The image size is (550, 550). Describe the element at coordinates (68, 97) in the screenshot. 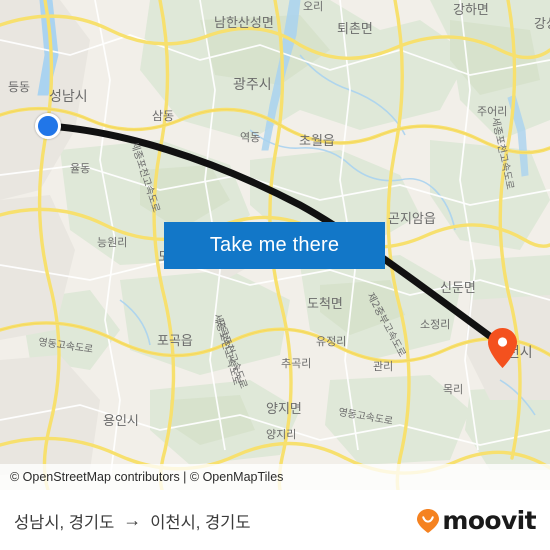

I see `map-label: 성남시` at that location.